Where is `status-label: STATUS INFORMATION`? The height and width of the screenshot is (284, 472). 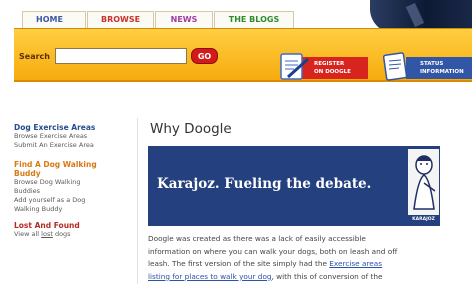 status-label: STATUS INFORMATION is located at coordinates (439, 68).